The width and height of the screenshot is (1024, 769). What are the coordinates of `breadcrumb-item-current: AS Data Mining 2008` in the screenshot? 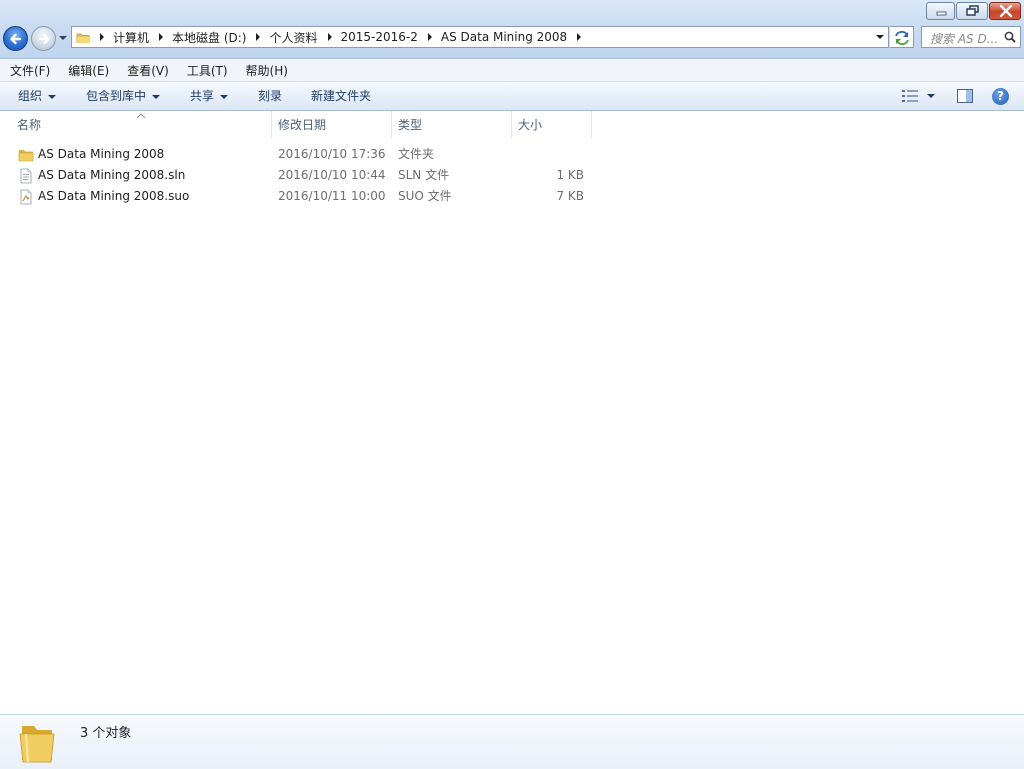 It's located at (504, 37).